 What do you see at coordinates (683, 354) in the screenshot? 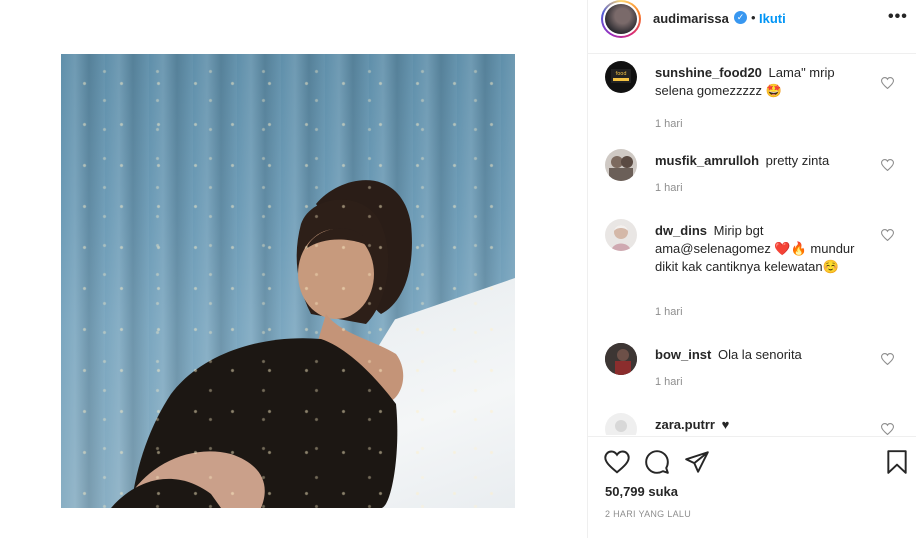
I see `commenter-username: bow_inst` at bounding box center [683, 354].